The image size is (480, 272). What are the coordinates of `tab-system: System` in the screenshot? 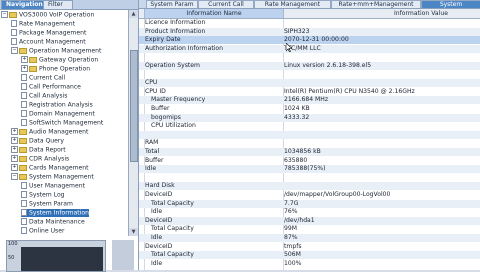 It's located at (450, 4).